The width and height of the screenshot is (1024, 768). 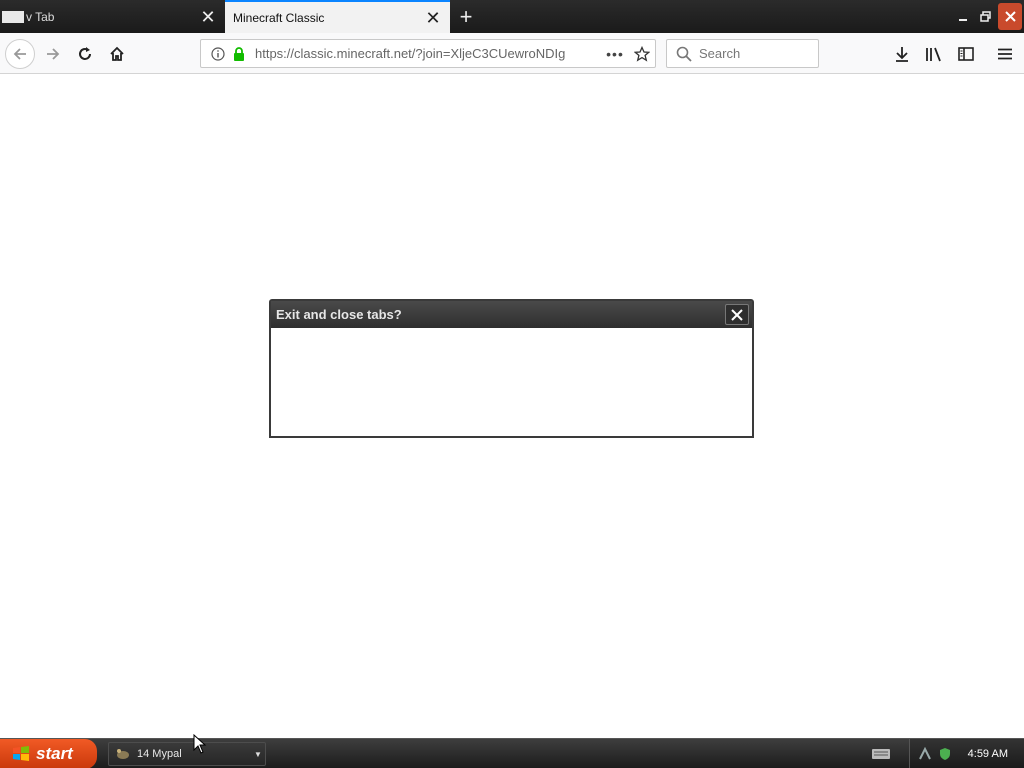 I want to click on minimize-button, so click(x=962, y=16).